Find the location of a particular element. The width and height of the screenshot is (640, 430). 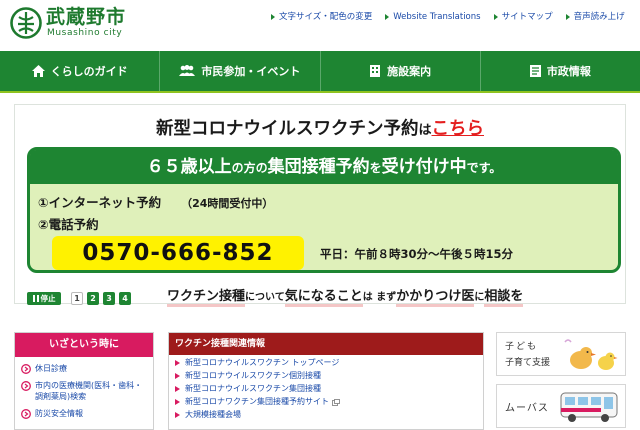

emergency-link-holiday-clinic: 休日診療 is located at coordinates (84, 368).